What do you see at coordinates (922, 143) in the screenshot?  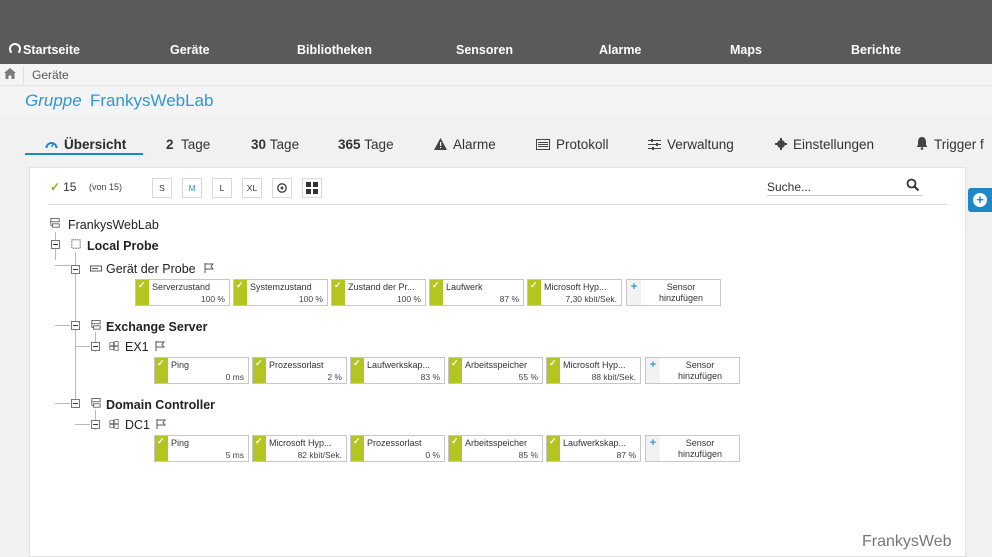 I see `bell-icon` at bounding box center [922, 143].